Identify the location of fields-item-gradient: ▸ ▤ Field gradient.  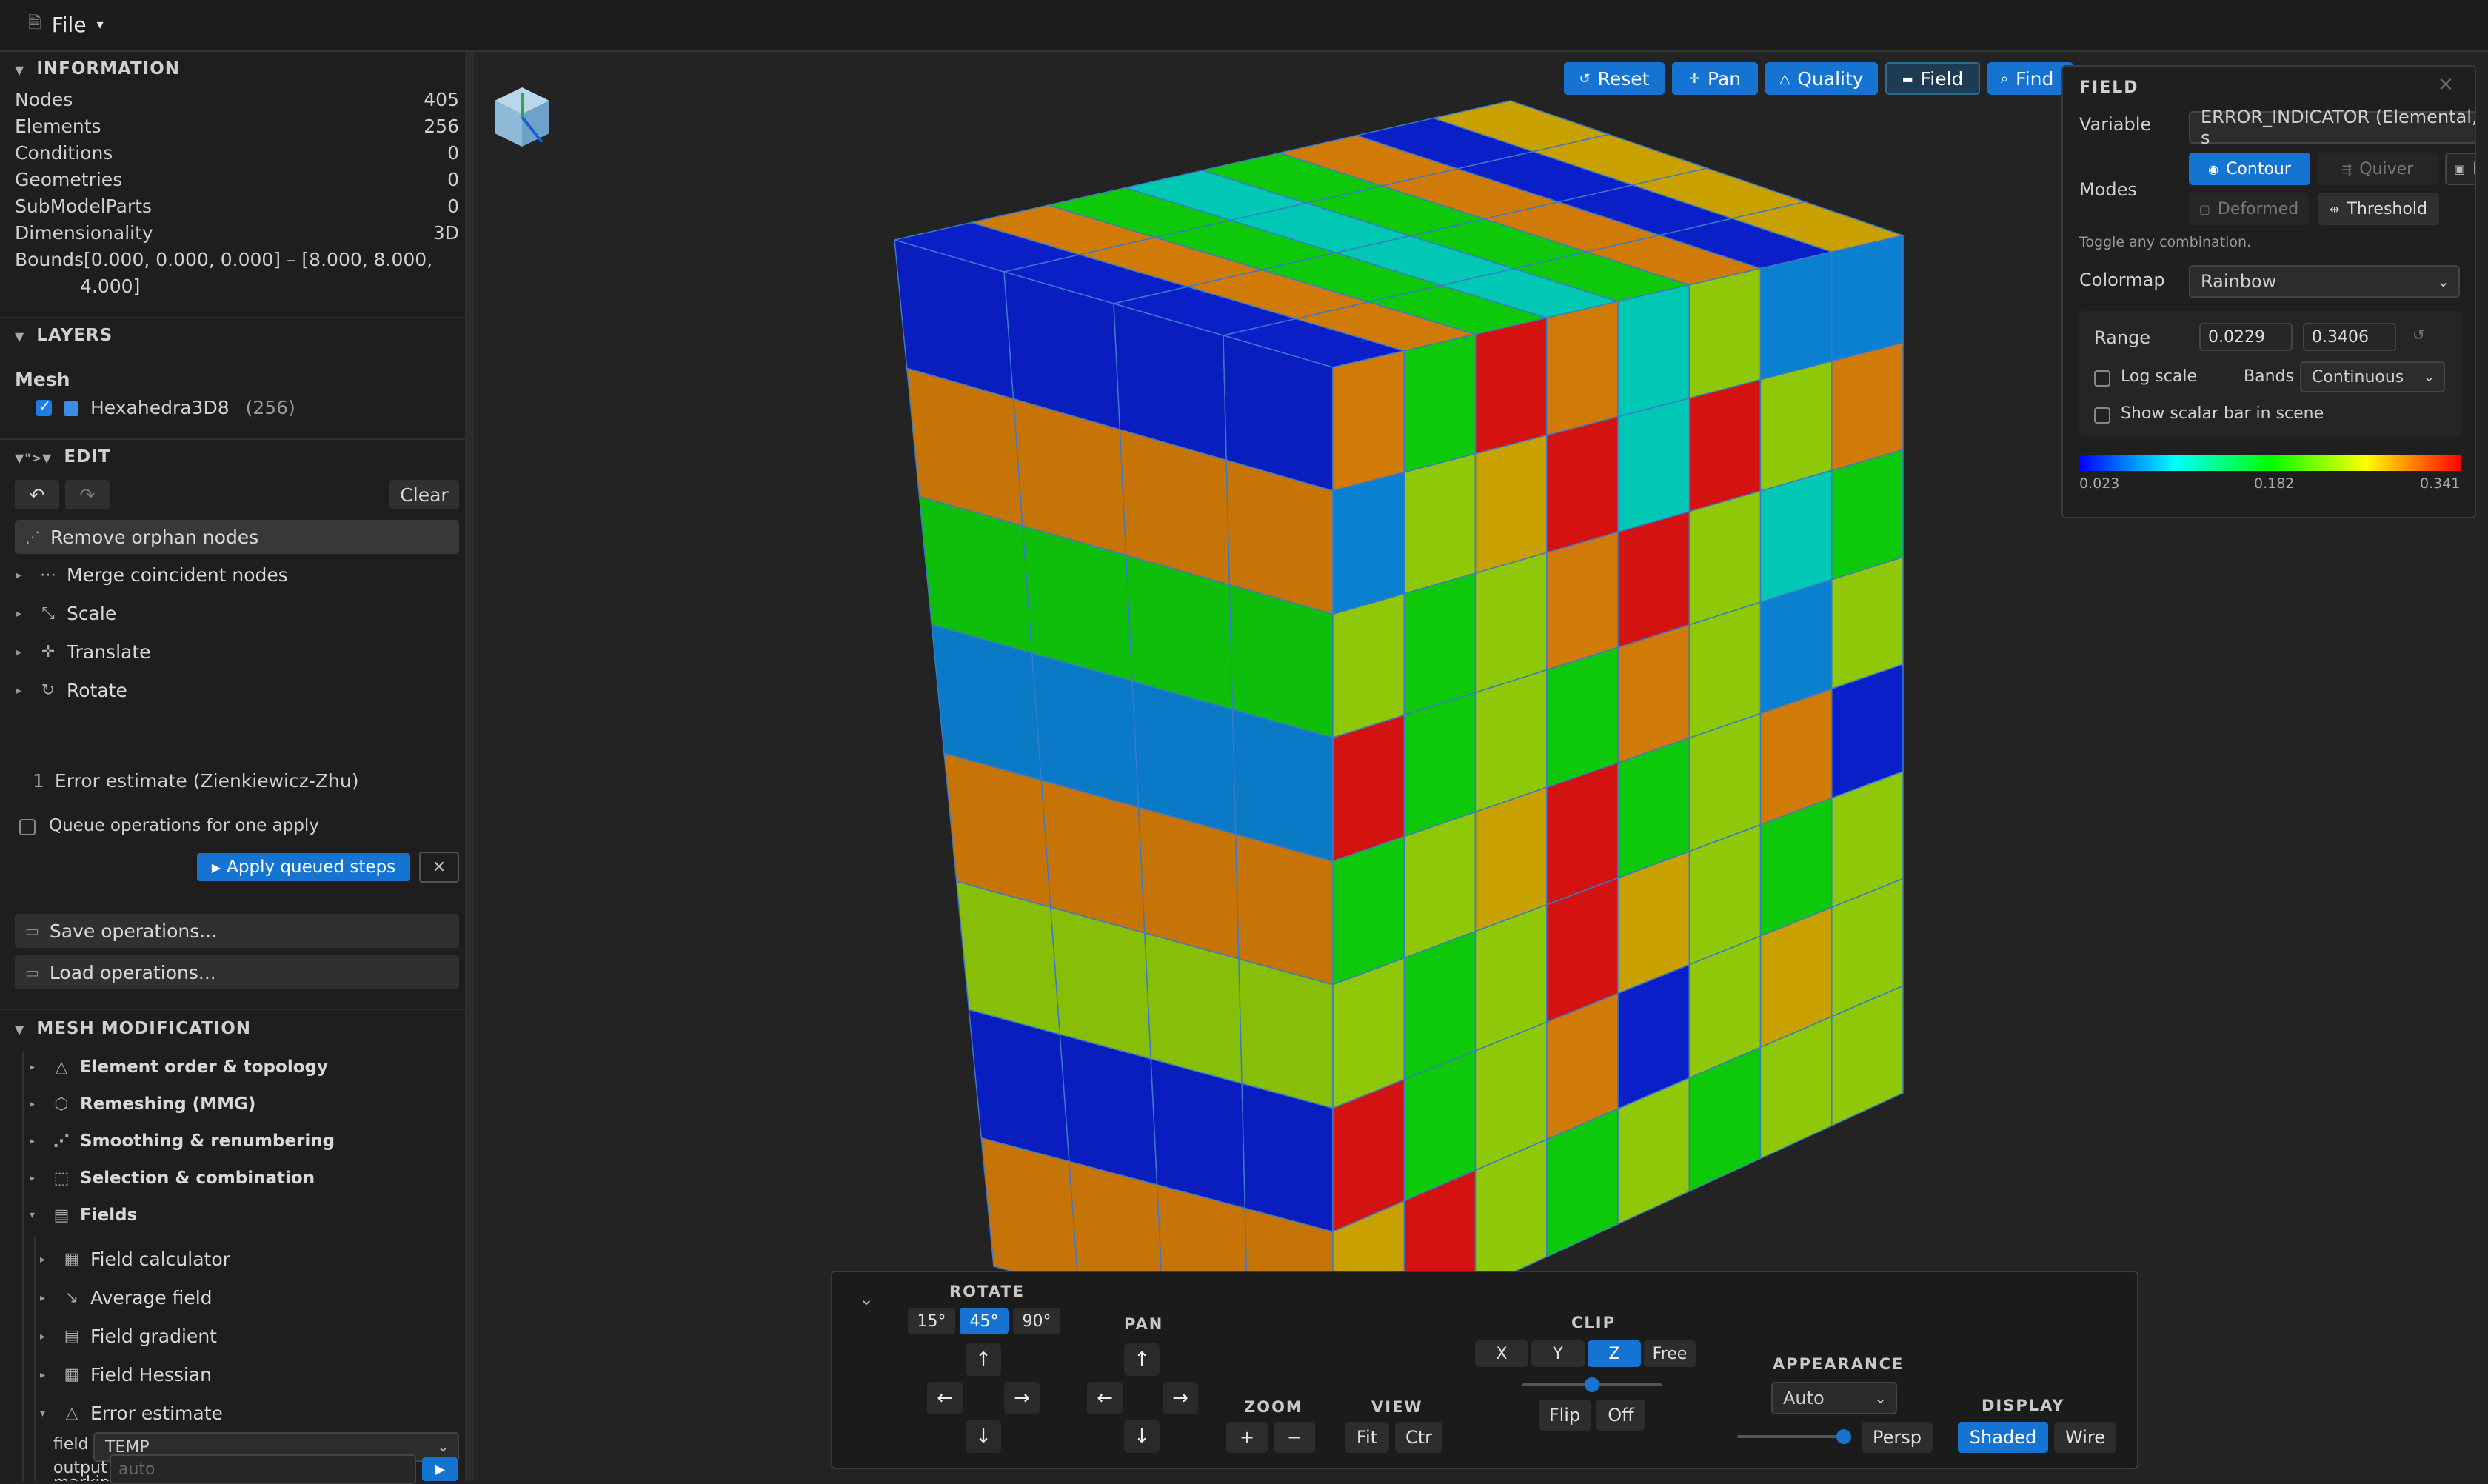
(128, 1336).